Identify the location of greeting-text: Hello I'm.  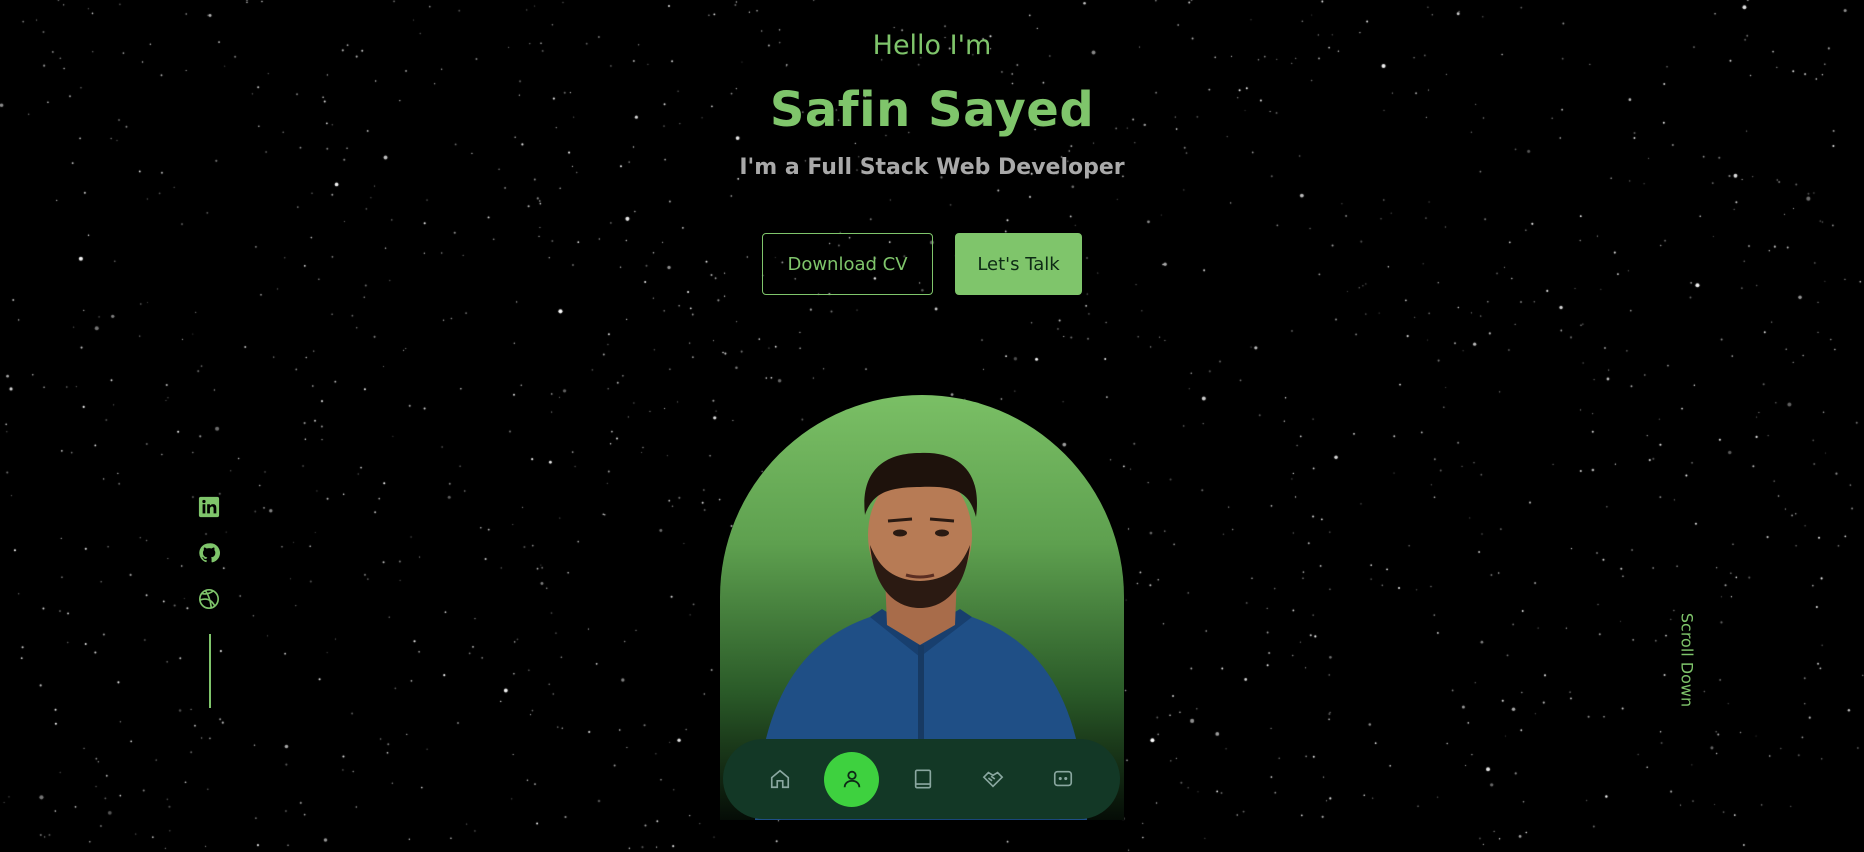
(932, 45).